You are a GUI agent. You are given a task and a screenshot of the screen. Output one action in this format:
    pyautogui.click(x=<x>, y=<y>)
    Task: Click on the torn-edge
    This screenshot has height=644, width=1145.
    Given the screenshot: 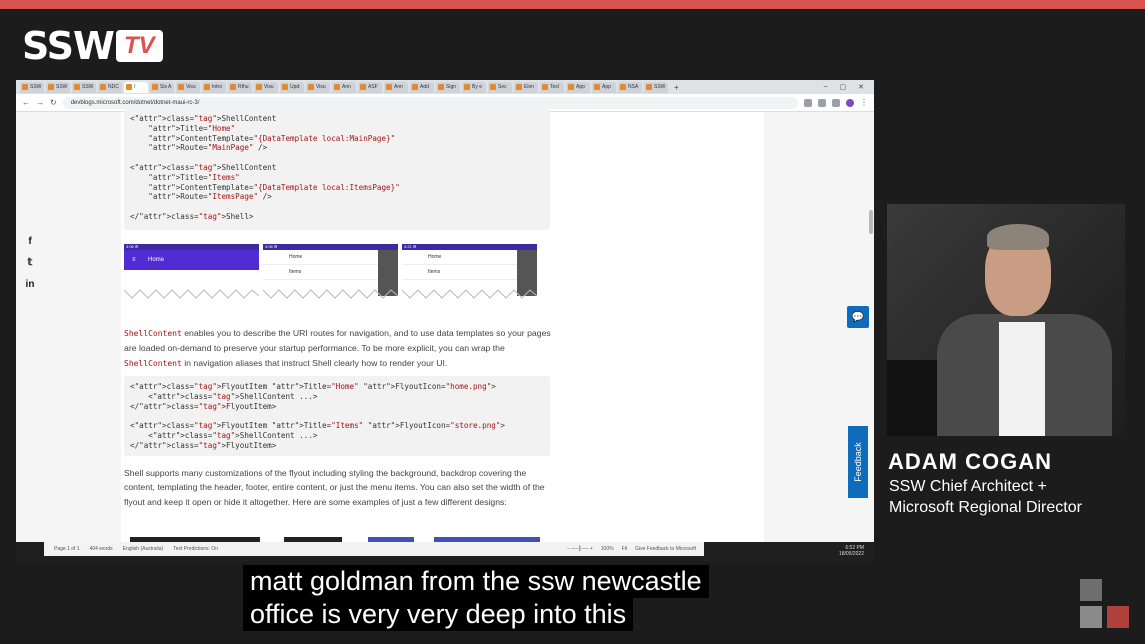 What is the action you would take?
    pyautogui.click(x=330, y=294)
    